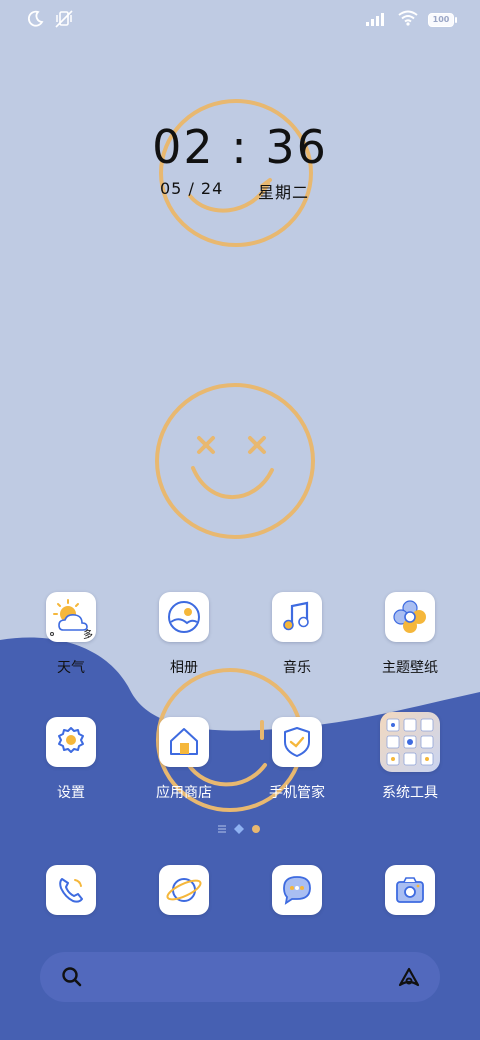 Image resolution: width=480 pixels, height=1040 pixels. Describe the element at coordinates (72, 979) in the screenshot. I see `search-icon` at that location.